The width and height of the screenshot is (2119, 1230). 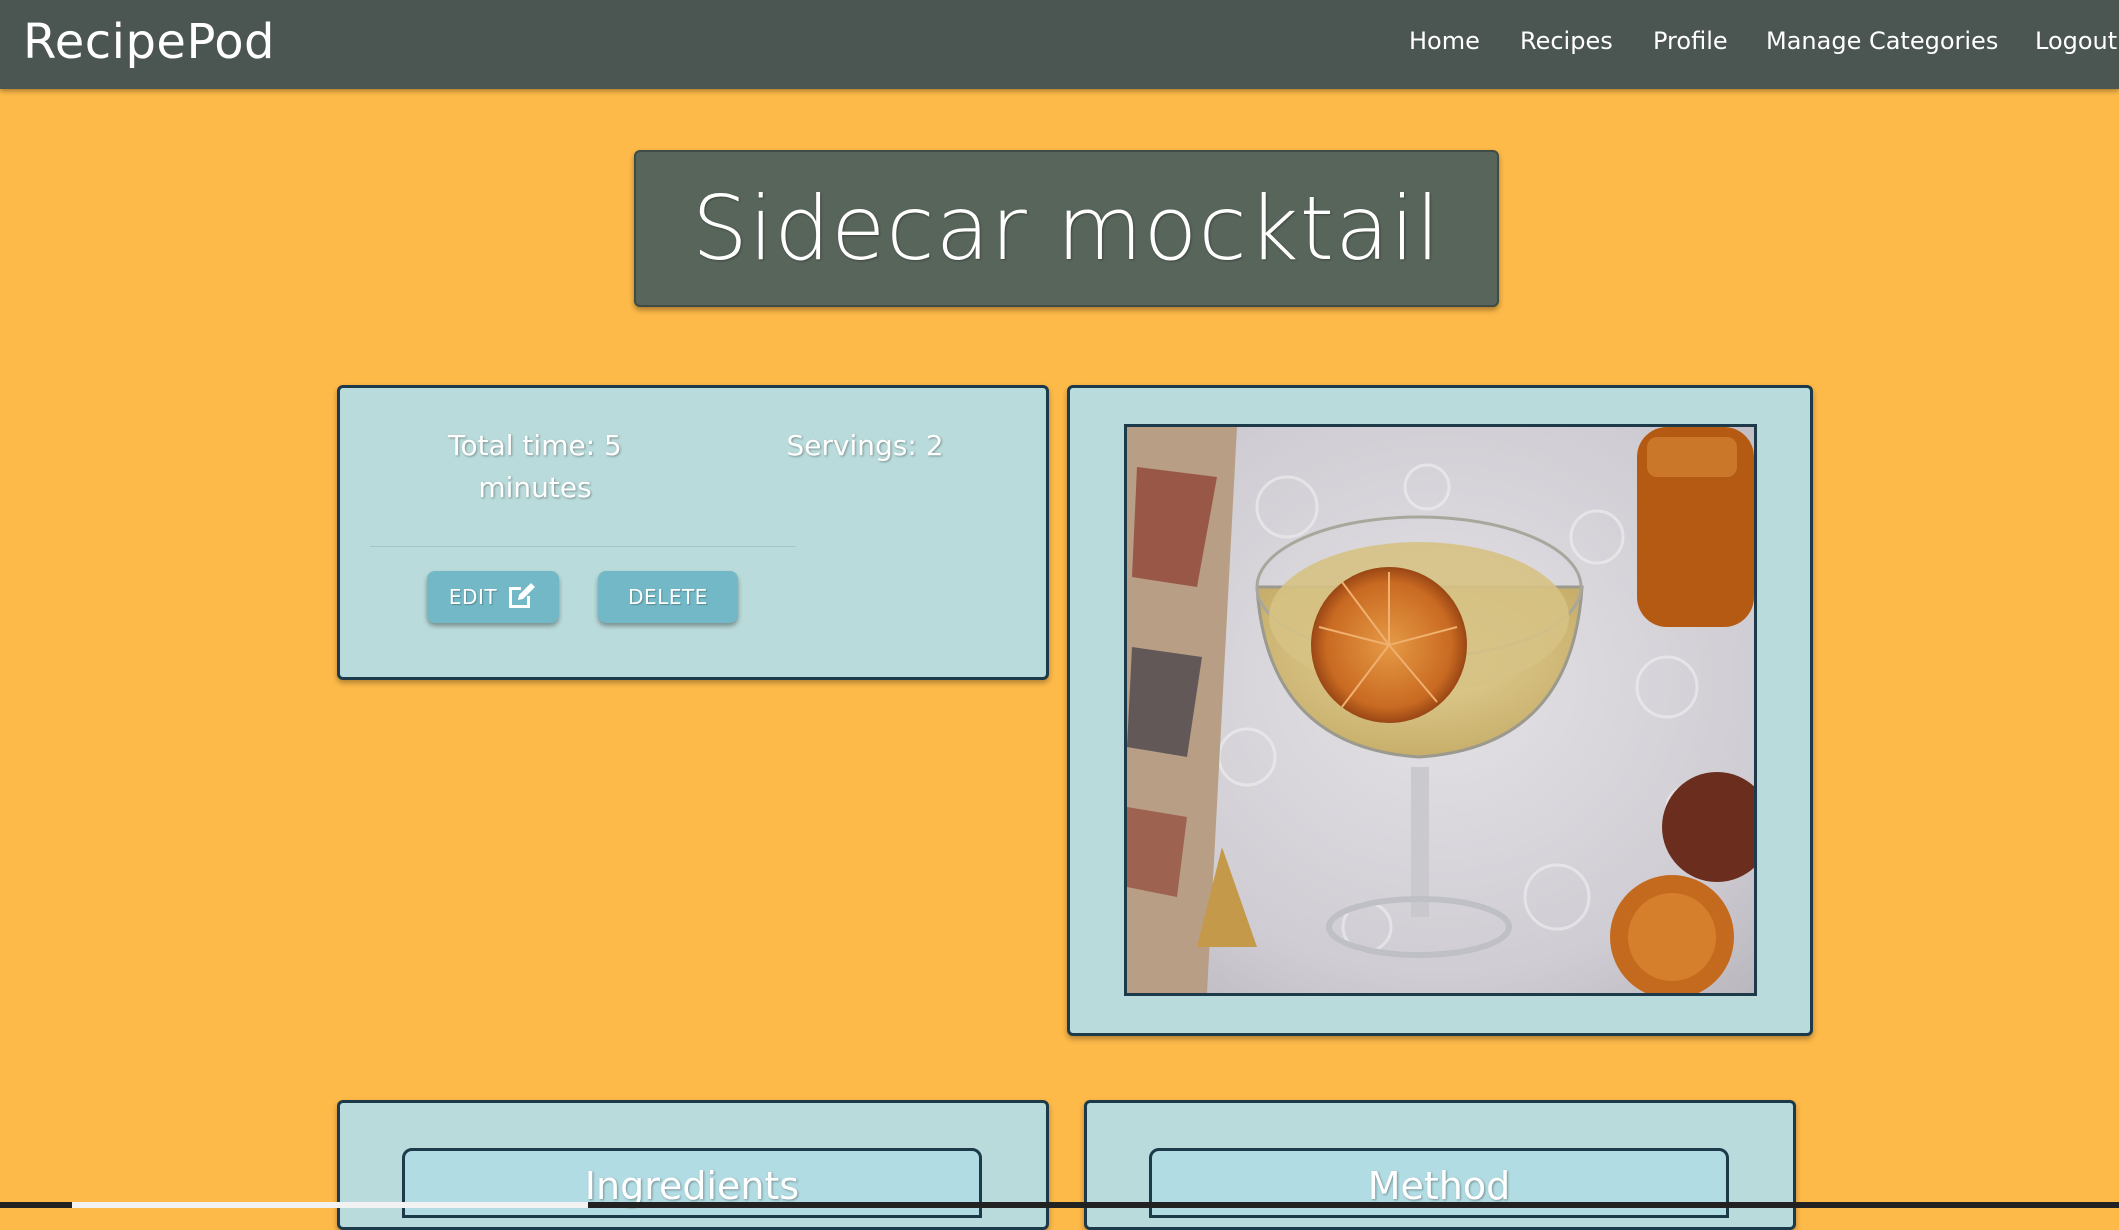 I want to click on recipe-photo, so click(x=1440, y=710).